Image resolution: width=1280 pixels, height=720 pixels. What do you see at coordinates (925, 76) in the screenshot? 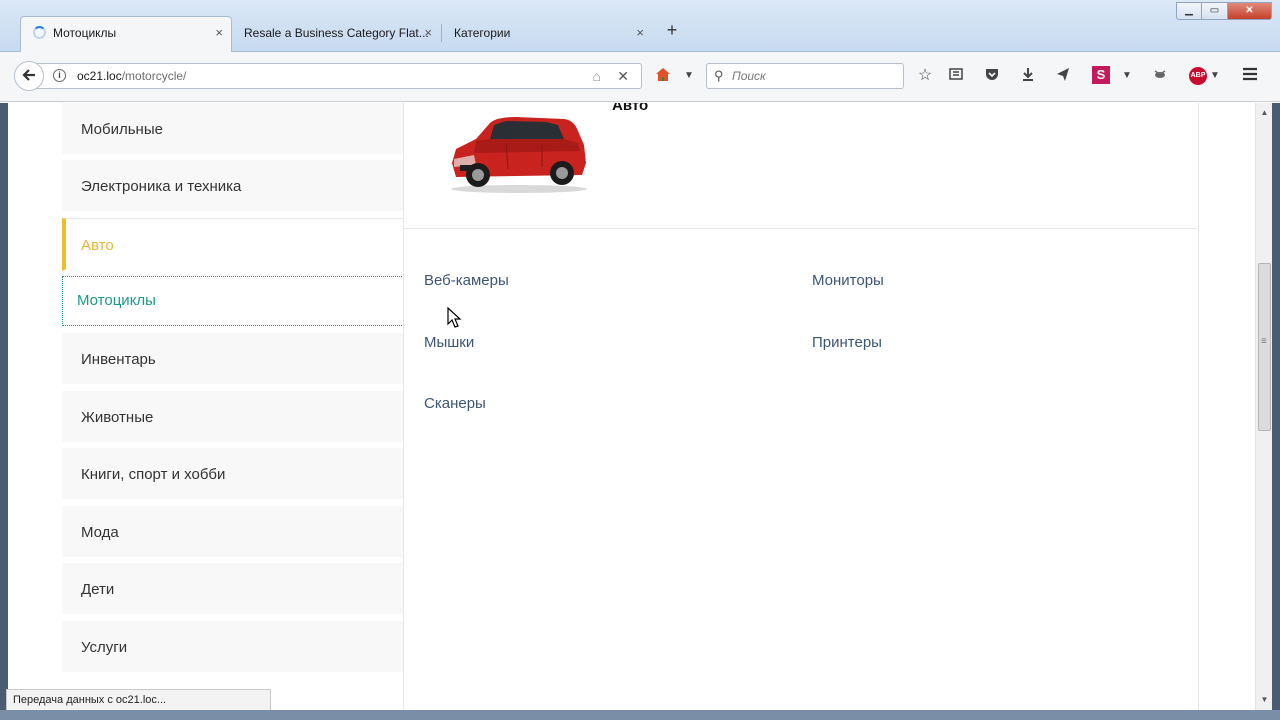
I see `bookmark-star-icon: ☆` at bounding box center [925, 76].